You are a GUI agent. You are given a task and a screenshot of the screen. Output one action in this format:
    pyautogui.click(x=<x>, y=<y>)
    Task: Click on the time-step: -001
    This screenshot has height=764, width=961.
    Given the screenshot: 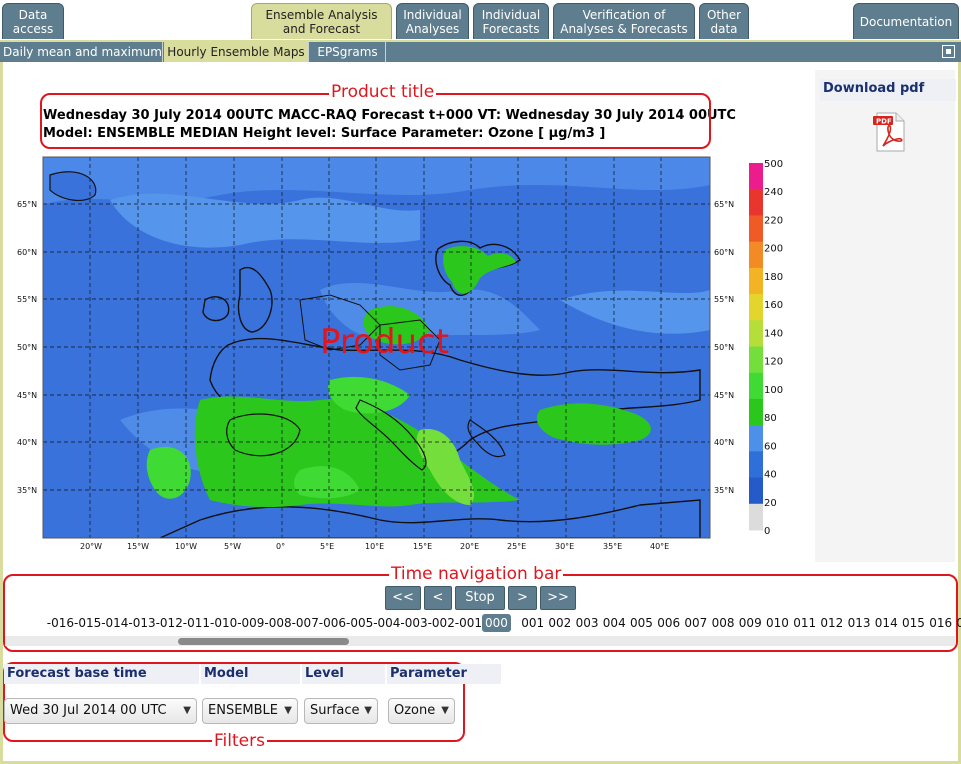 What is the action you would take?
    pyautogui.click(x=468, y=623)
    